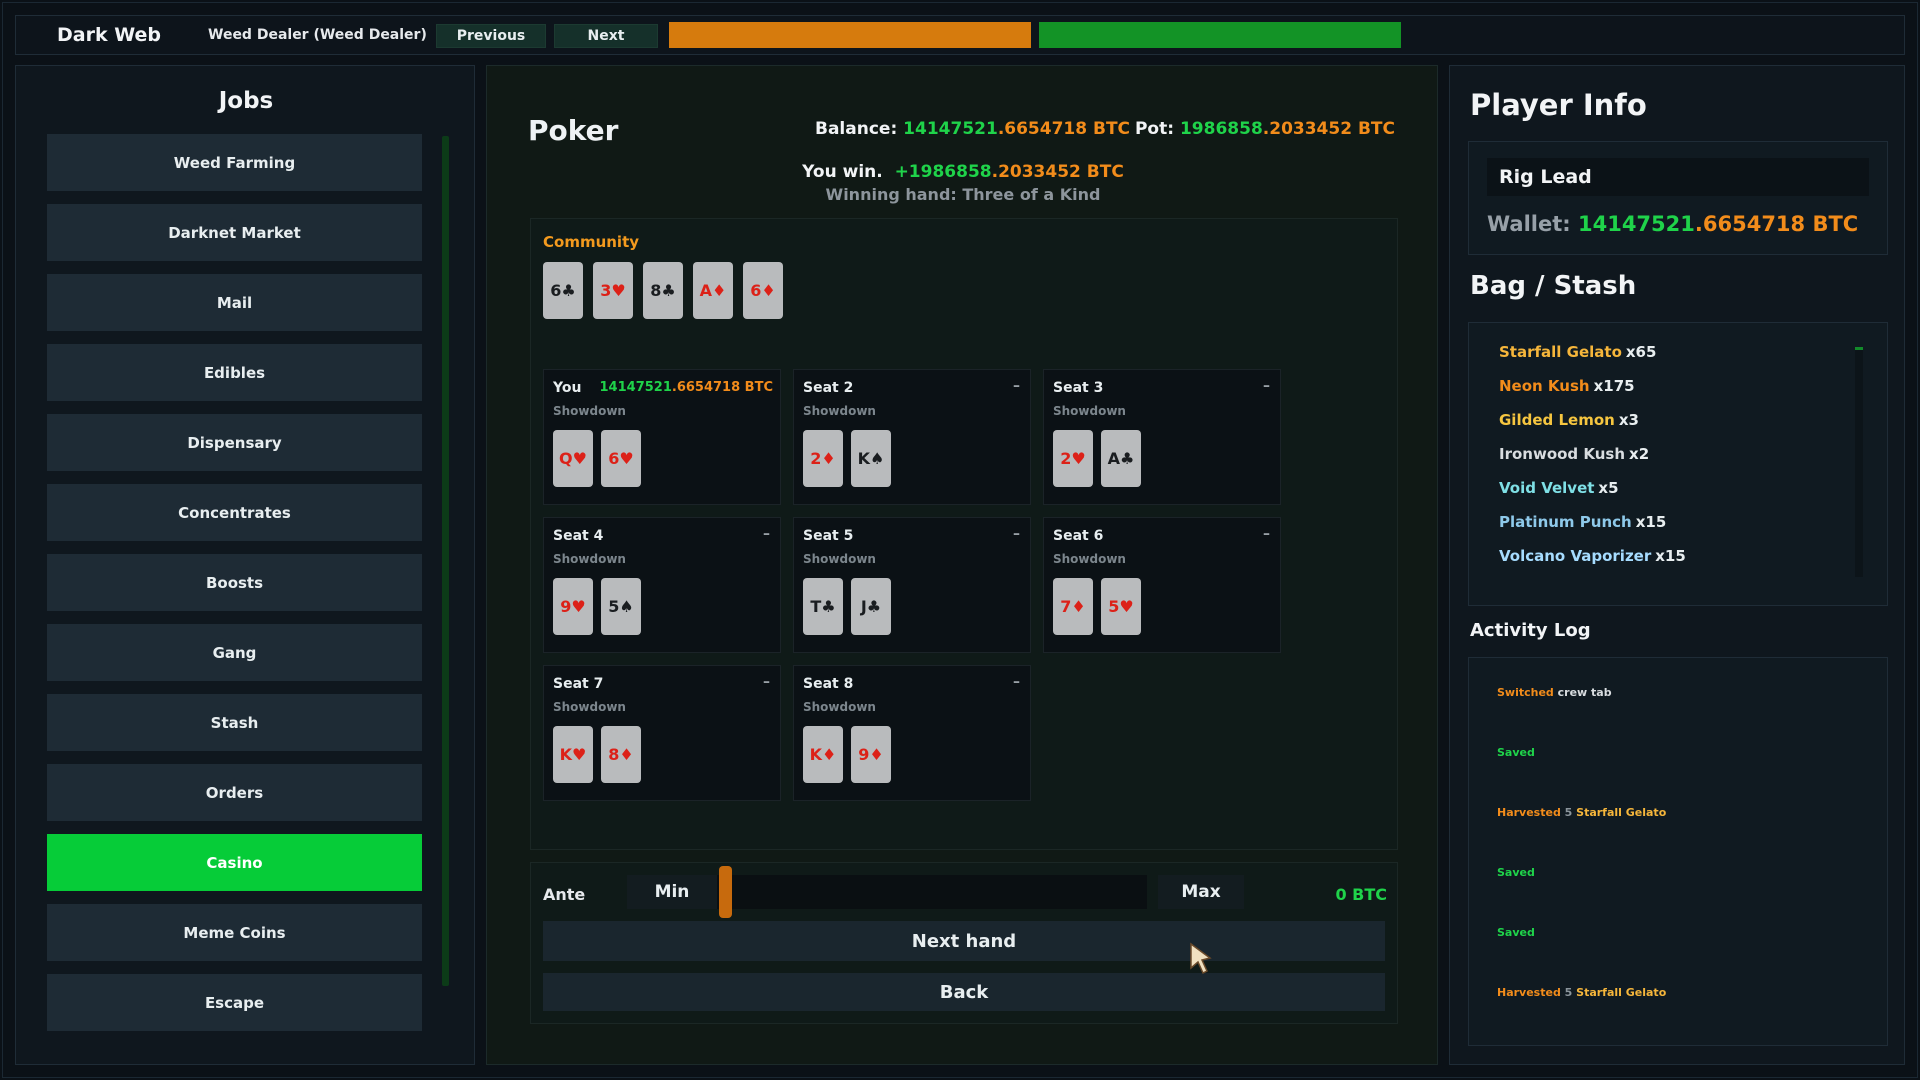 Image resolution: width=1920 pixels, height=1080 pixels. Describe the element at coordinates (234, 162) in the screenshot. I see `sidebar-item-weed-farming: Weed Farming` at that location.